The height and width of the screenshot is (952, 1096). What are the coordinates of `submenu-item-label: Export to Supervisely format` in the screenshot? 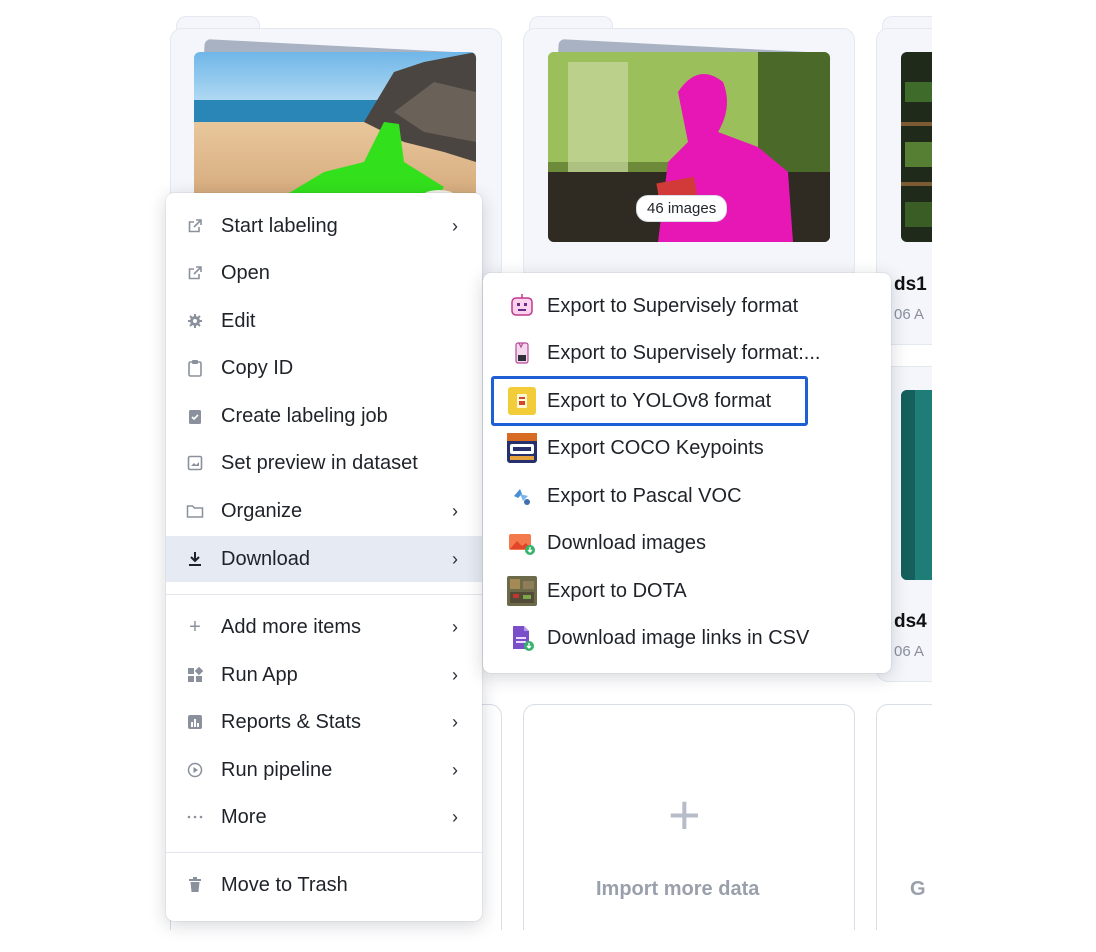 It's located at (673, 305).